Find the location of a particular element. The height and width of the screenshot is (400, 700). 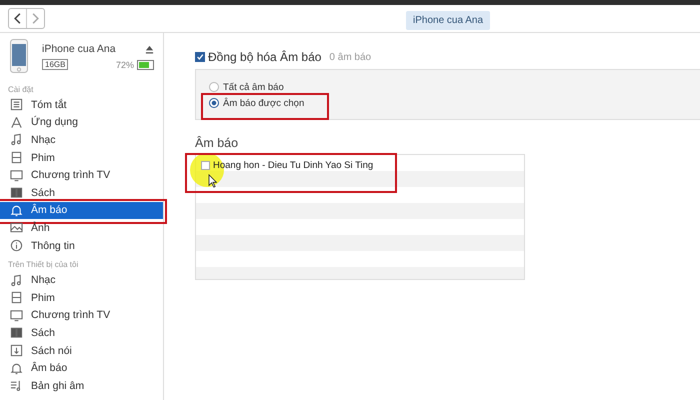

sync-label: Đồng bộ hóa Âm báo is located at coordinates (265, 57).